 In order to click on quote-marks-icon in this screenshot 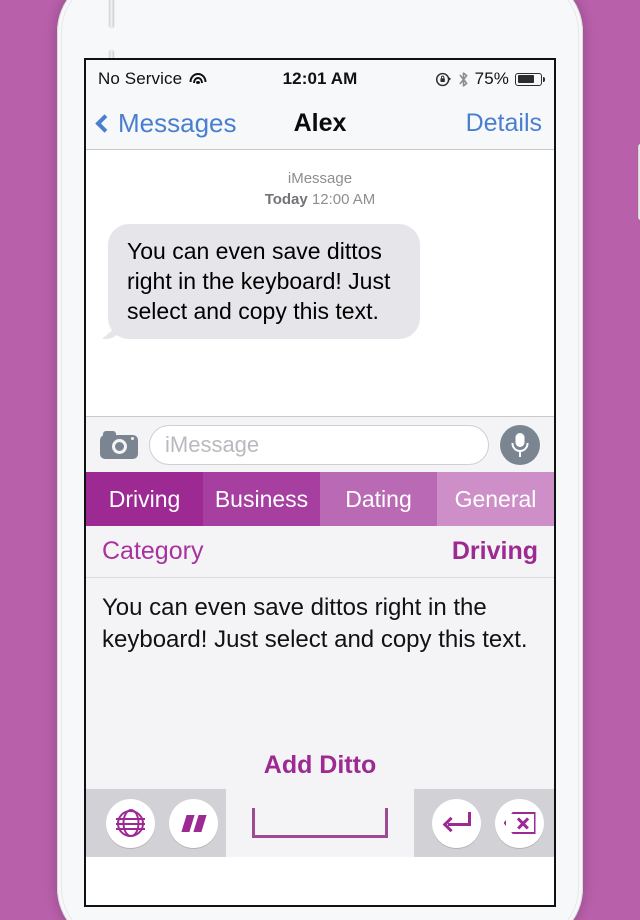, I will do `click(193, 823)`.